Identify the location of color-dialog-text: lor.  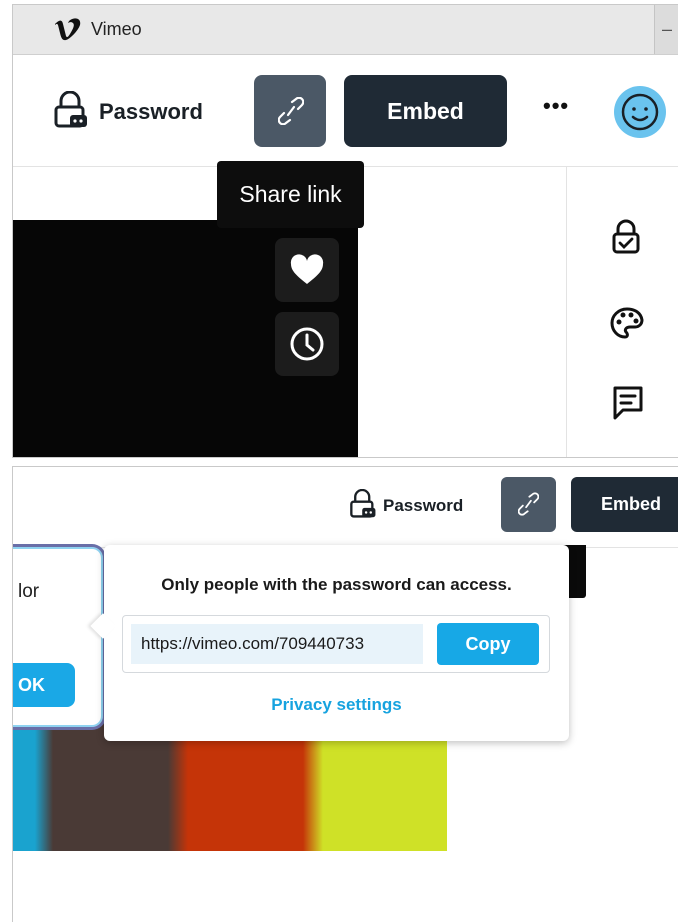
(29, 591).